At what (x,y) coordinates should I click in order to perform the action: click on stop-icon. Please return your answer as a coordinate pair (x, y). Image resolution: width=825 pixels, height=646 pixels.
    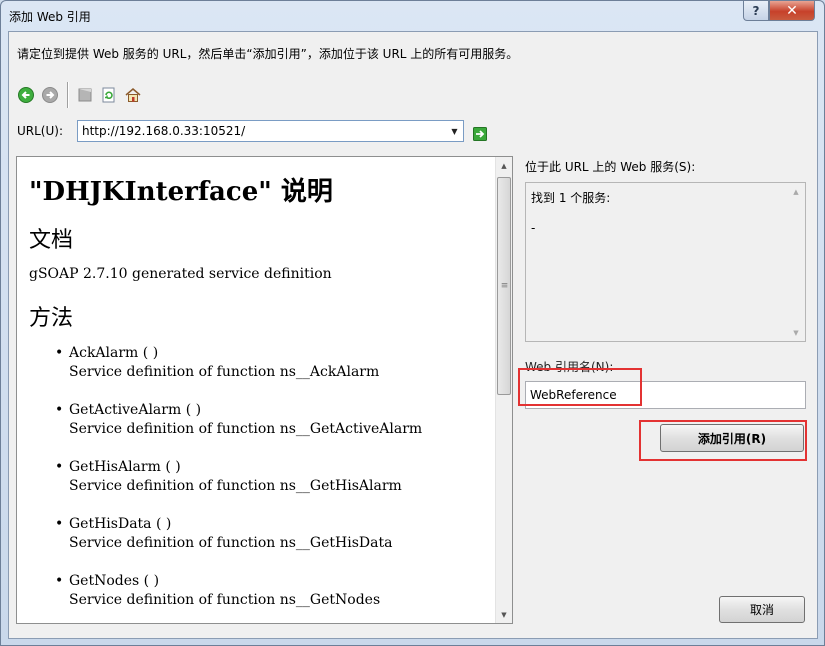
    Looking at the image, I should click on (85, 95).